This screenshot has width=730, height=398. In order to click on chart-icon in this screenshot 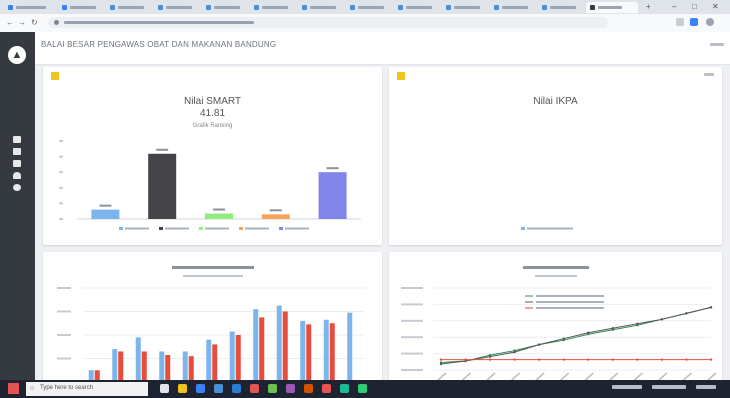, I will do `click(17, 163)`.